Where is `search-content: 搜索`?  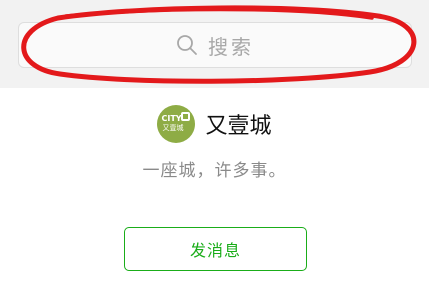 search-content: 搜索 is located at coordinates (215, 45).